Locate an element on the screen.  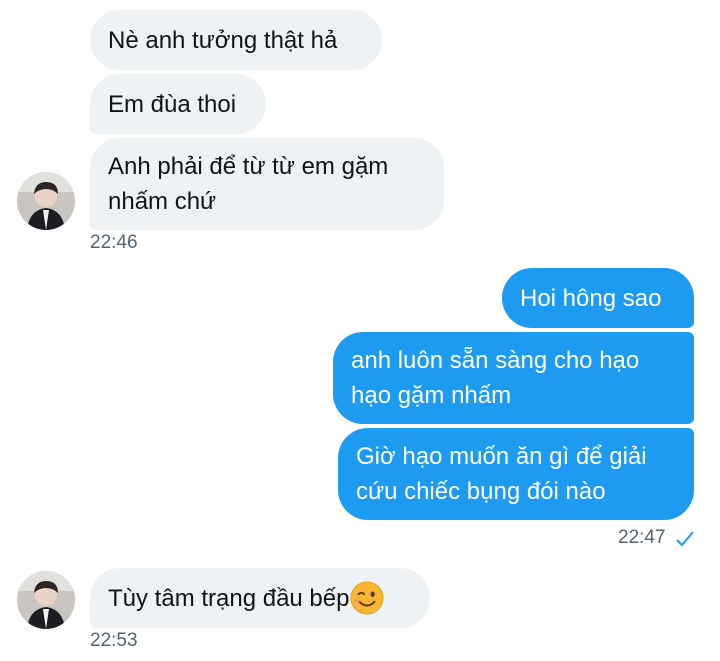
outgoing-message: Hoi hông sao is located at coordinates (598, 298).